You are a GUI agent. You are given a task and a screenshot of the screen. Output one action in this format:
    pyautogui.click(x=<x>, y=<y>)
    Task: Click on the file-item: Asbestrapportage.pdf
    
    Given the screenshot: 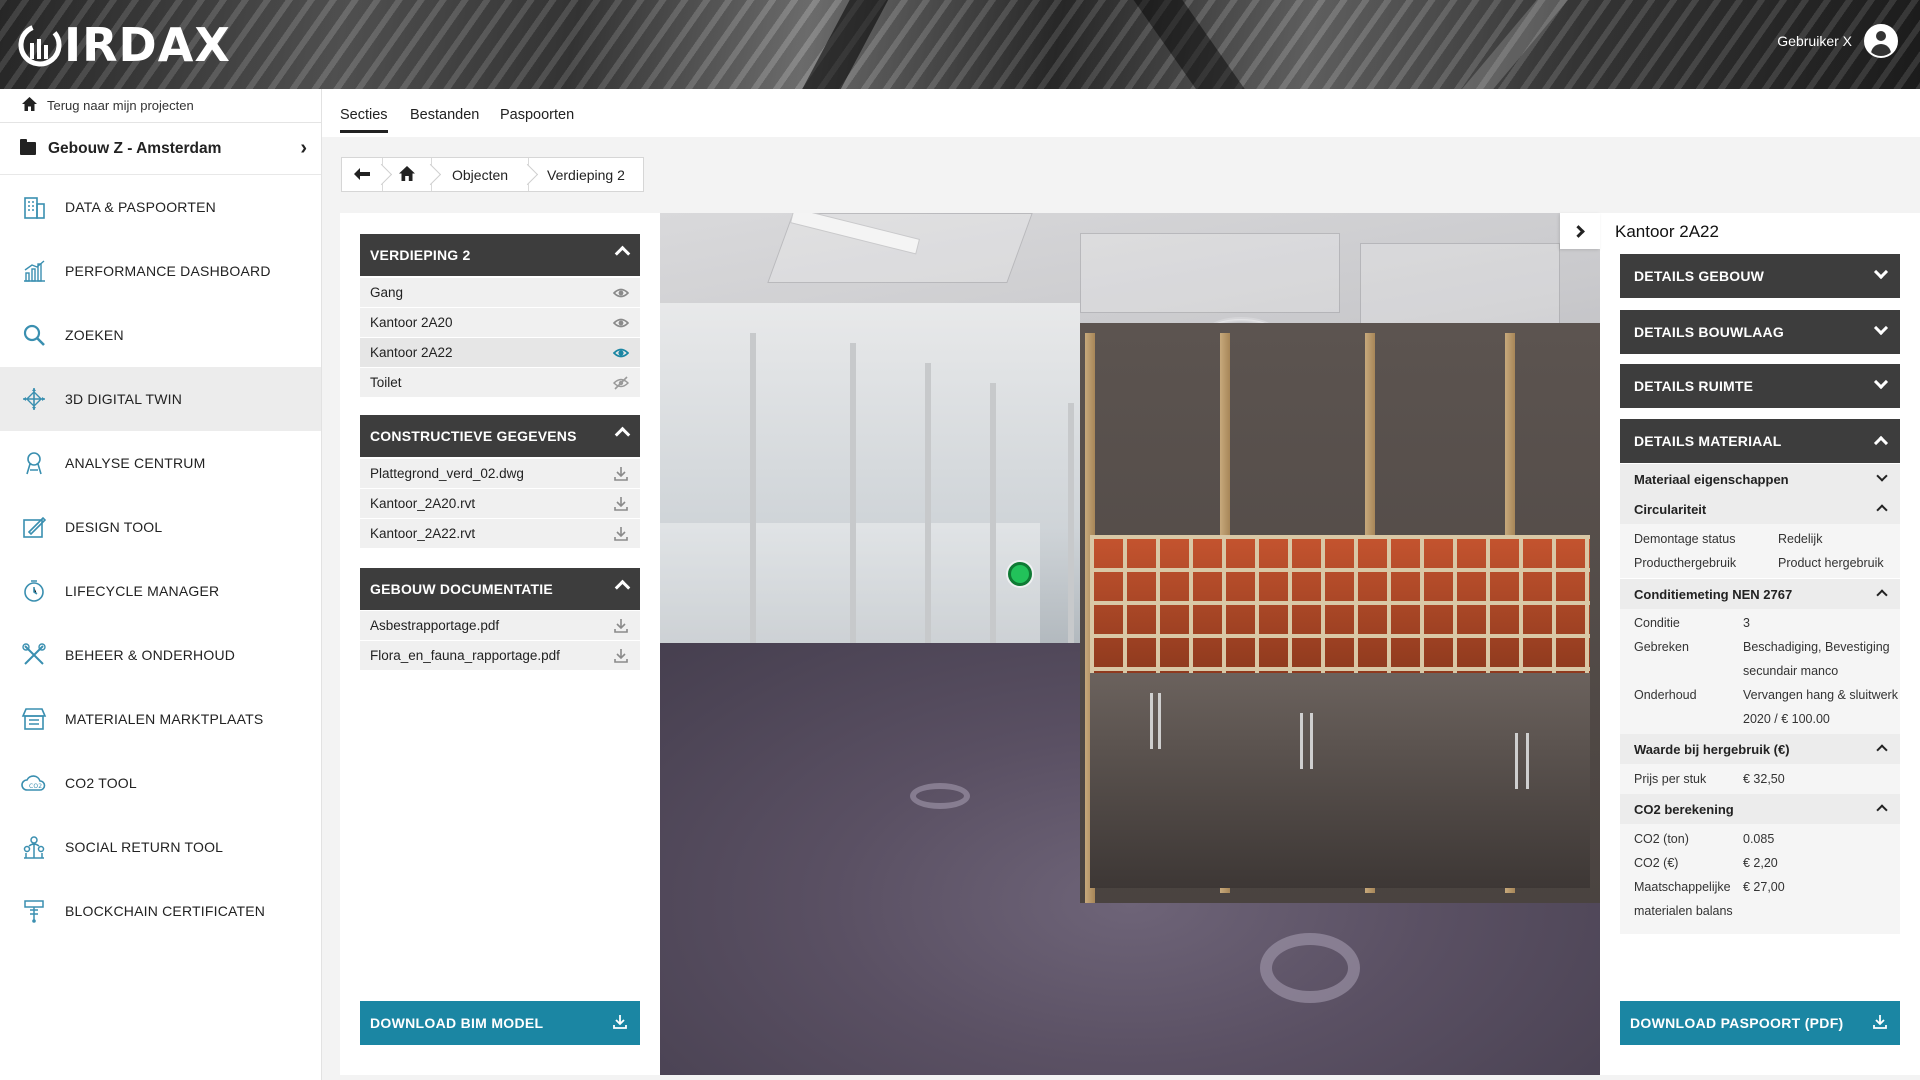 What is the action you would take?
    pyautogui.click(x=500, y=626)
    